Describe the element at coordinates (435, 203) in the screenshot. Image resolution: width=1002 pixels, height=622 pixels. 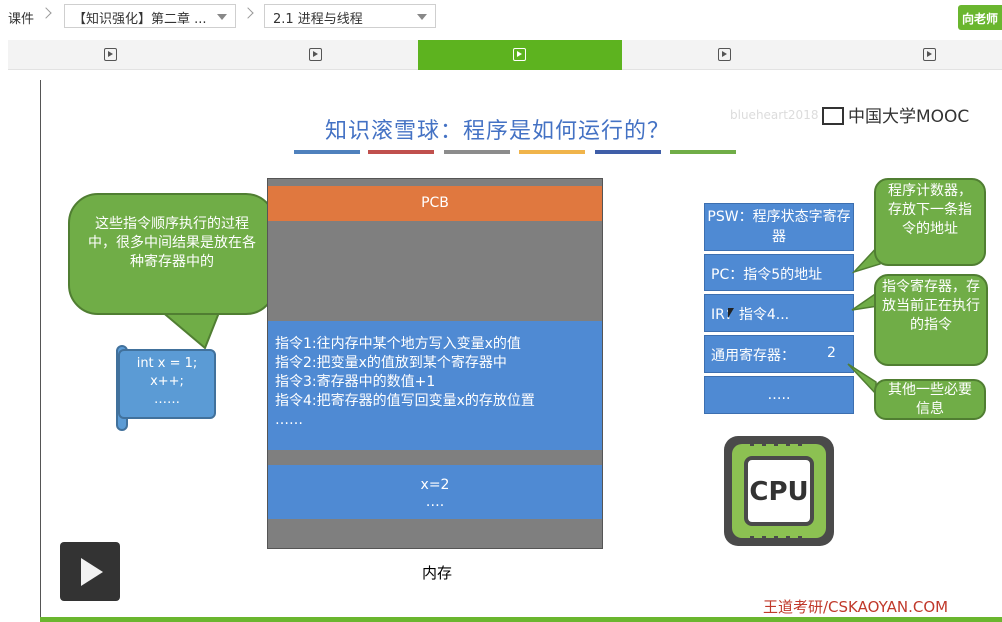
I see `pcb-segment: PCB` at that location.